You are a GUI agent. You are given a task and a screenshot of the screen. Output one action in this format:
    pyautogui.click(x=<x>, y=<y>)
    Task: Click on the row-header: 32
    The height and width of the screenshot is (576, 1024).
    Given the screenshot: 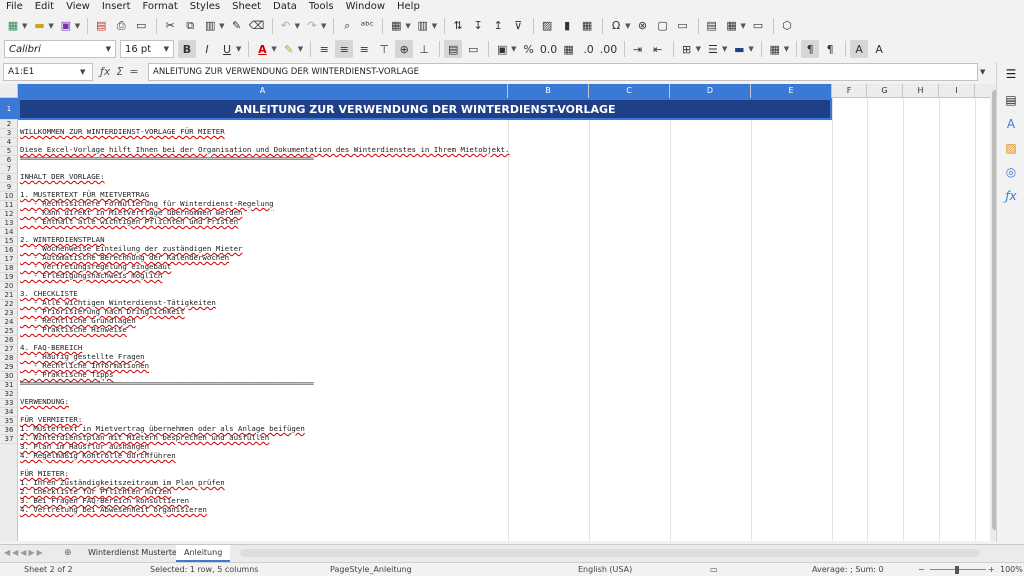 What is the action you would take?
    pyautogui.click(x=9, y=394)
    